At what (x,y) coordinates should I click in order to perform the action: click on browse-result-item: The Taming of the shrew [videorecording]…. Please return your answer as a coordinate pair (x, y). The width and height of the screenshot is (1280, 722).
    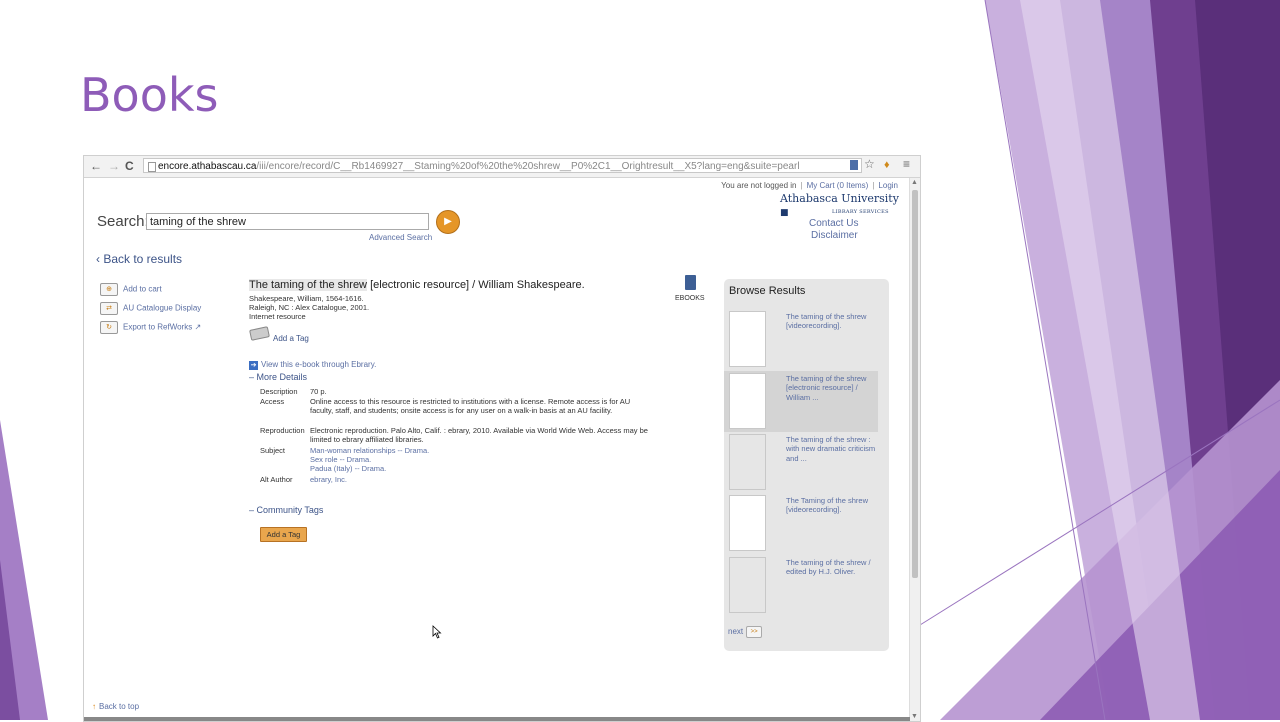
    Looking at the image, I should click on (801, 523).